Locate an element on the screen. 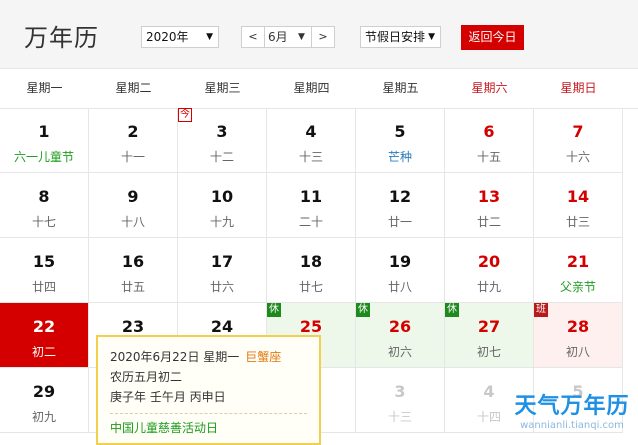 This screenshot has width=638, height=445. day-number: 25 is located at coordinates (311, 326).